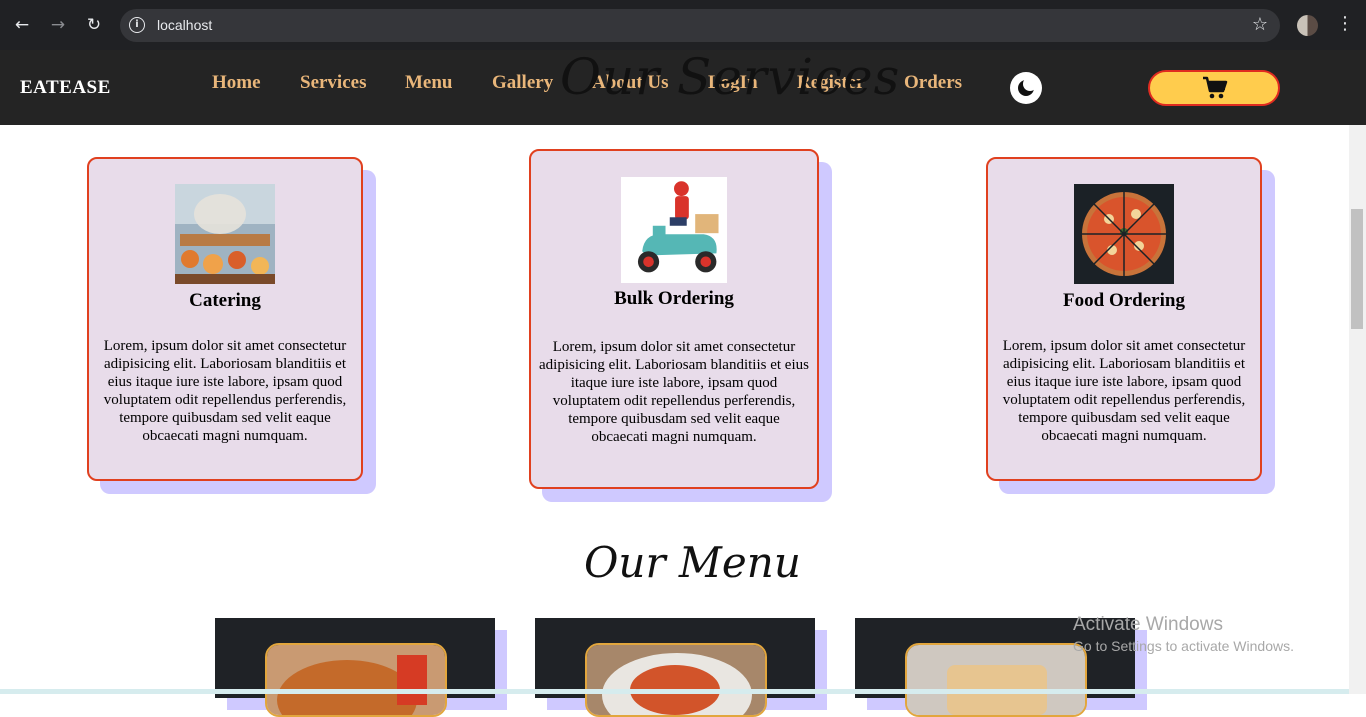 Image resolution: width=1366 pixels, height=717 pixels. I want to click on menu-section-title: Our Menu, so click(692, 562).